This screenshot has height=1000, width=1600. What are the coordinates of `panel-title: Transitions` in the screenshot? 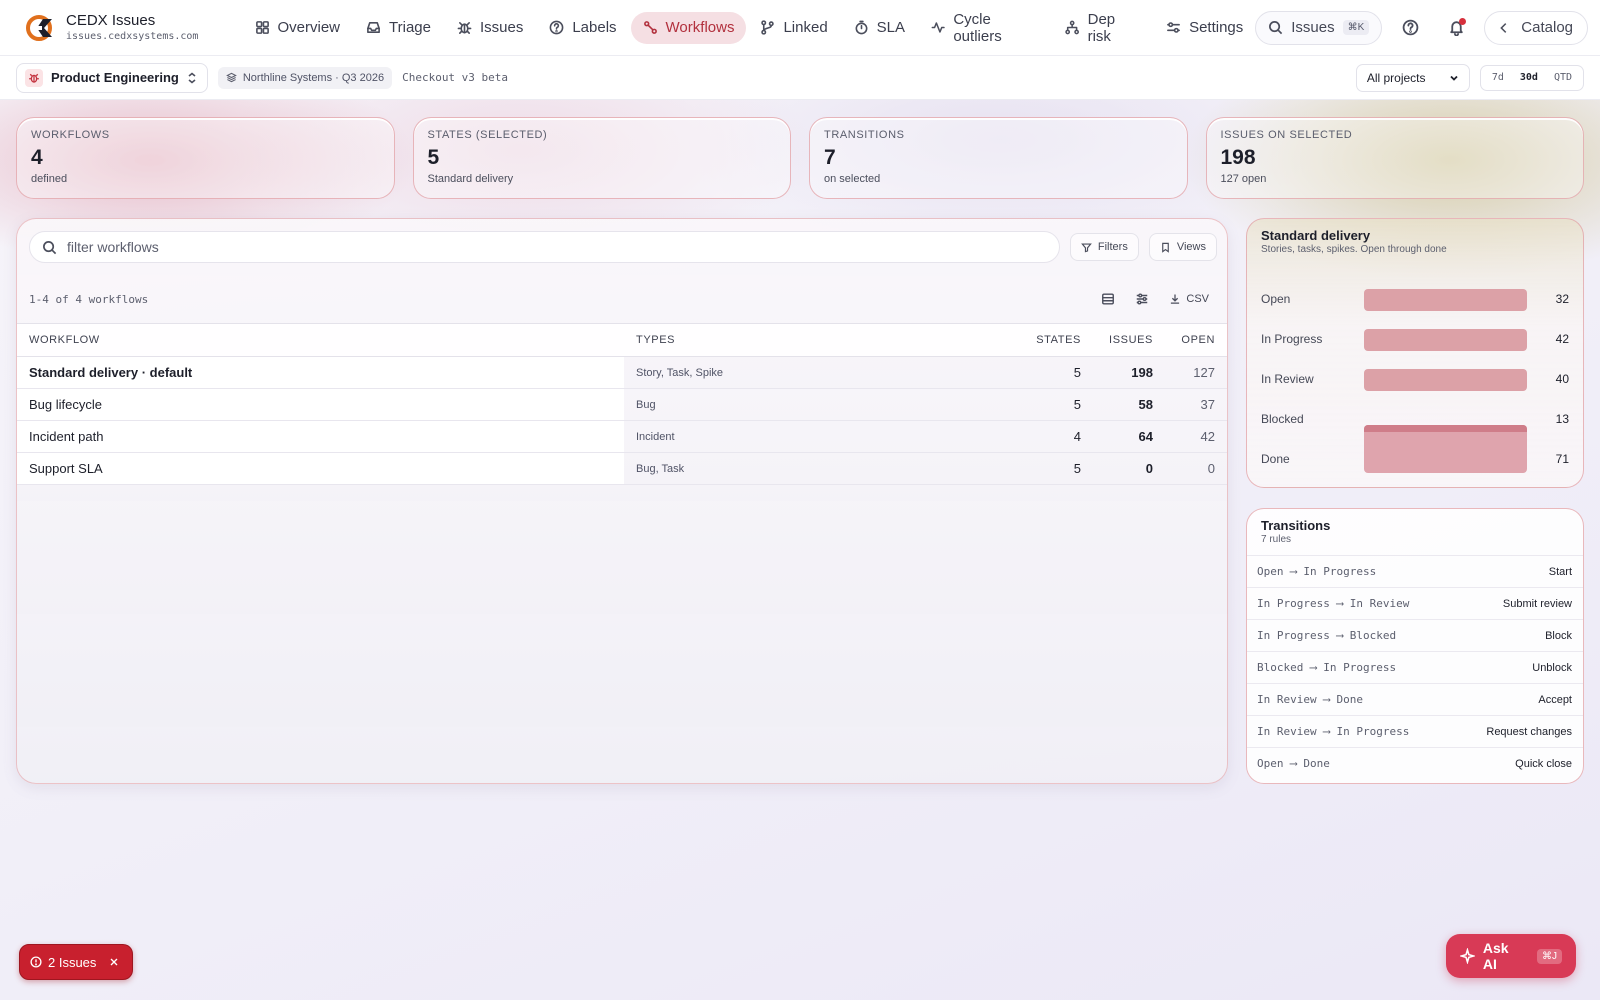 It's located at (1296, 525).